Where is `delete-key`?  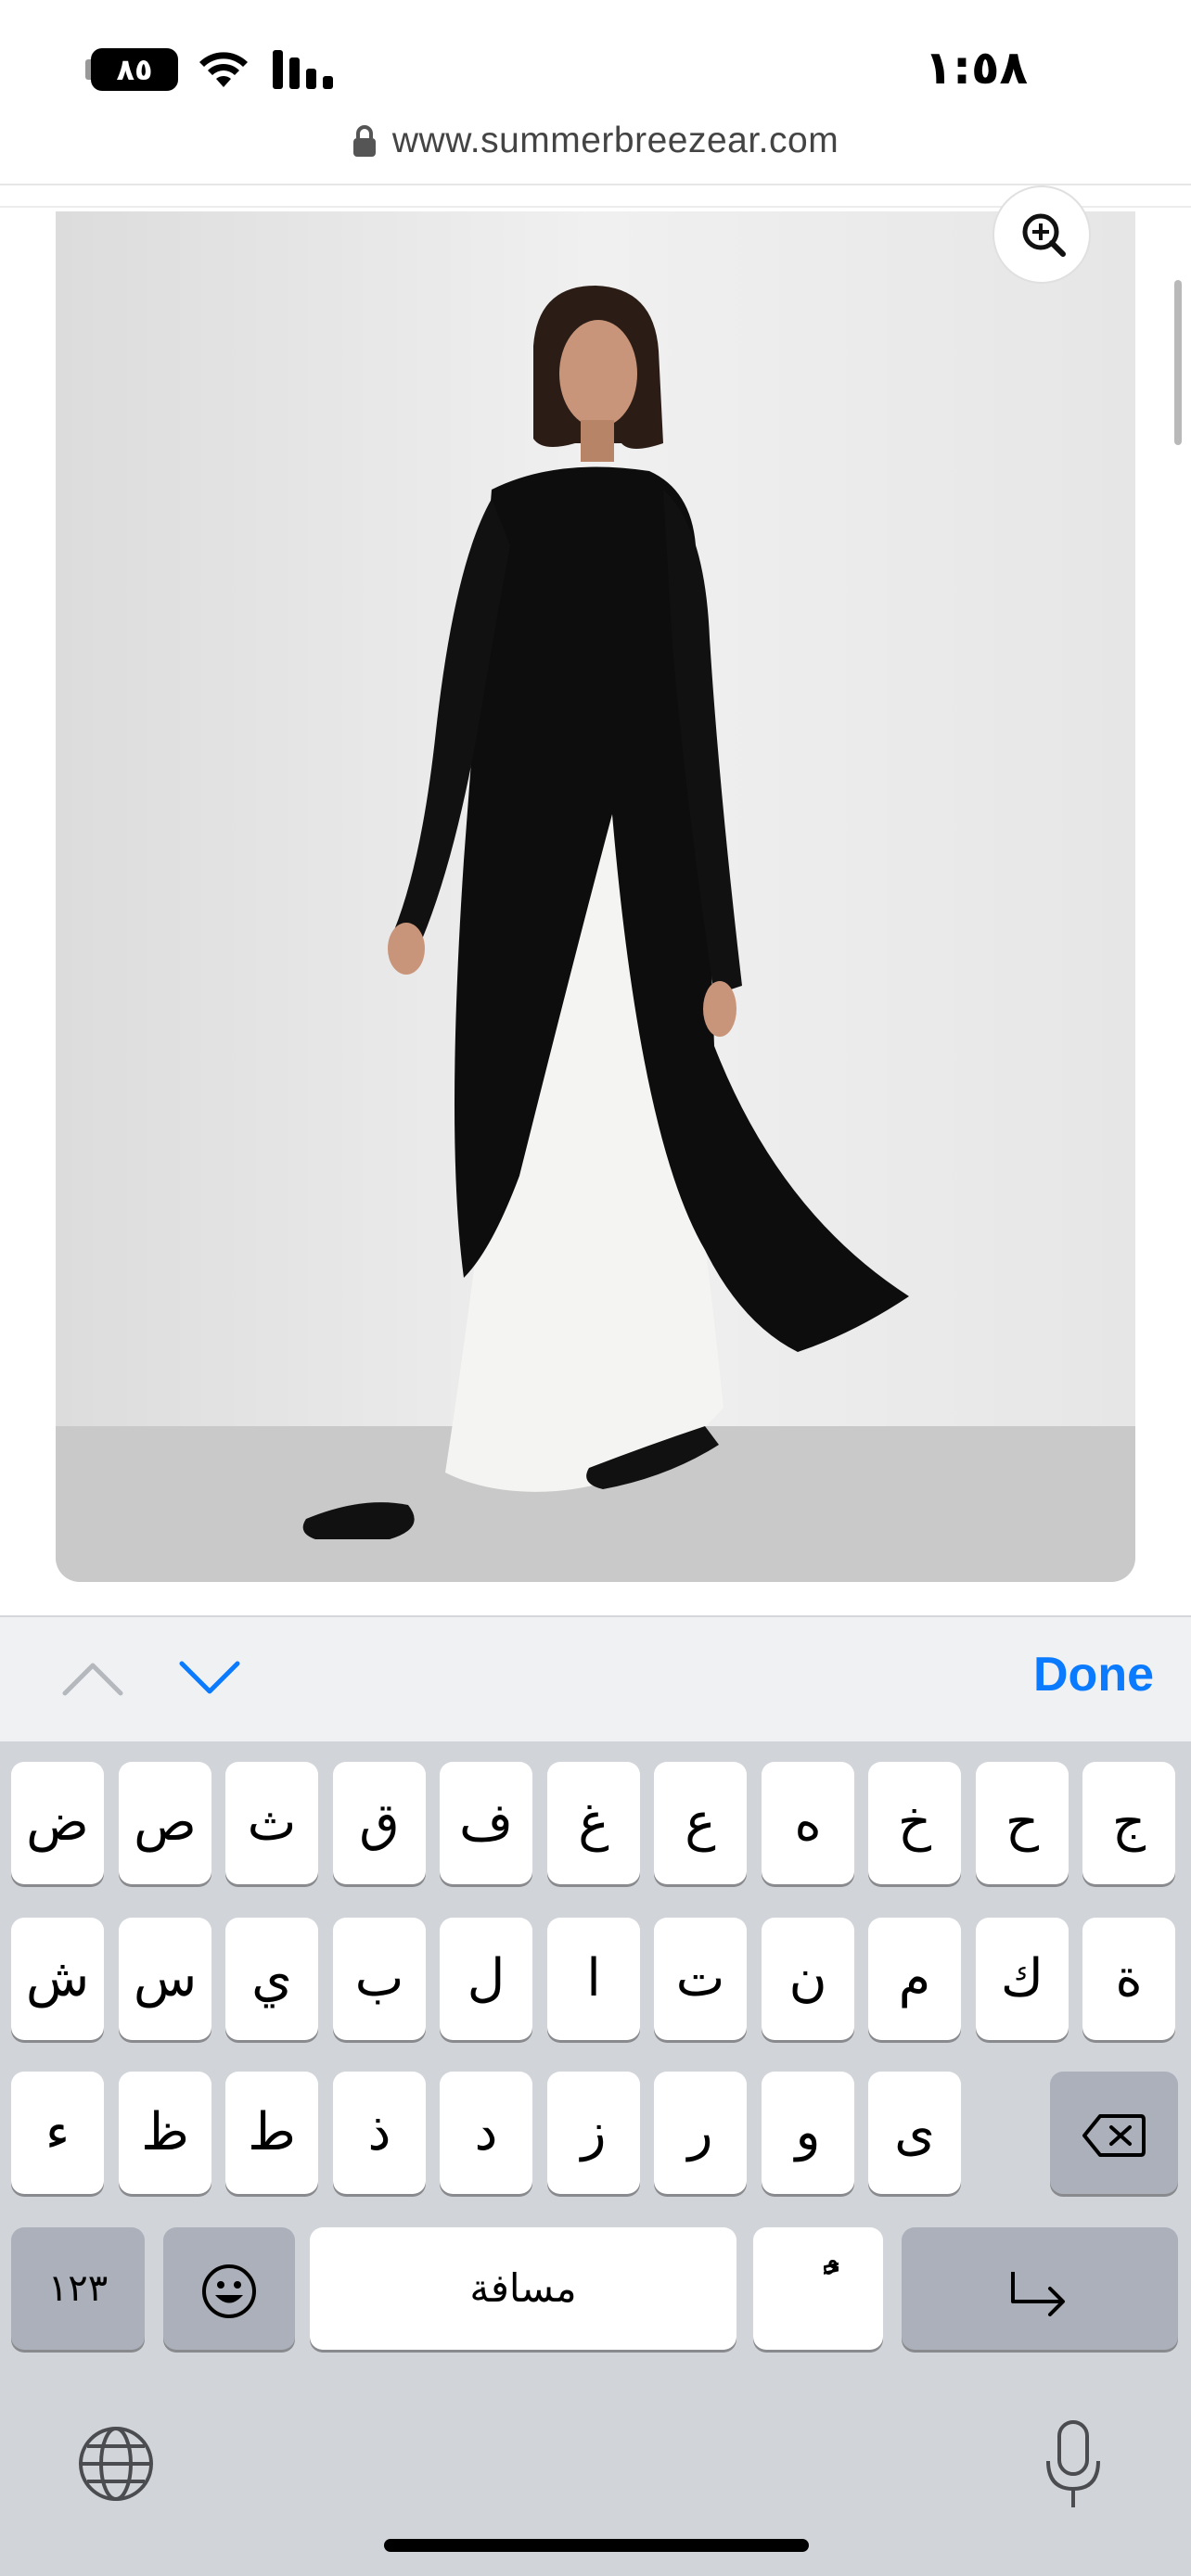 delete-key is located at coordinates (1114, 2133).